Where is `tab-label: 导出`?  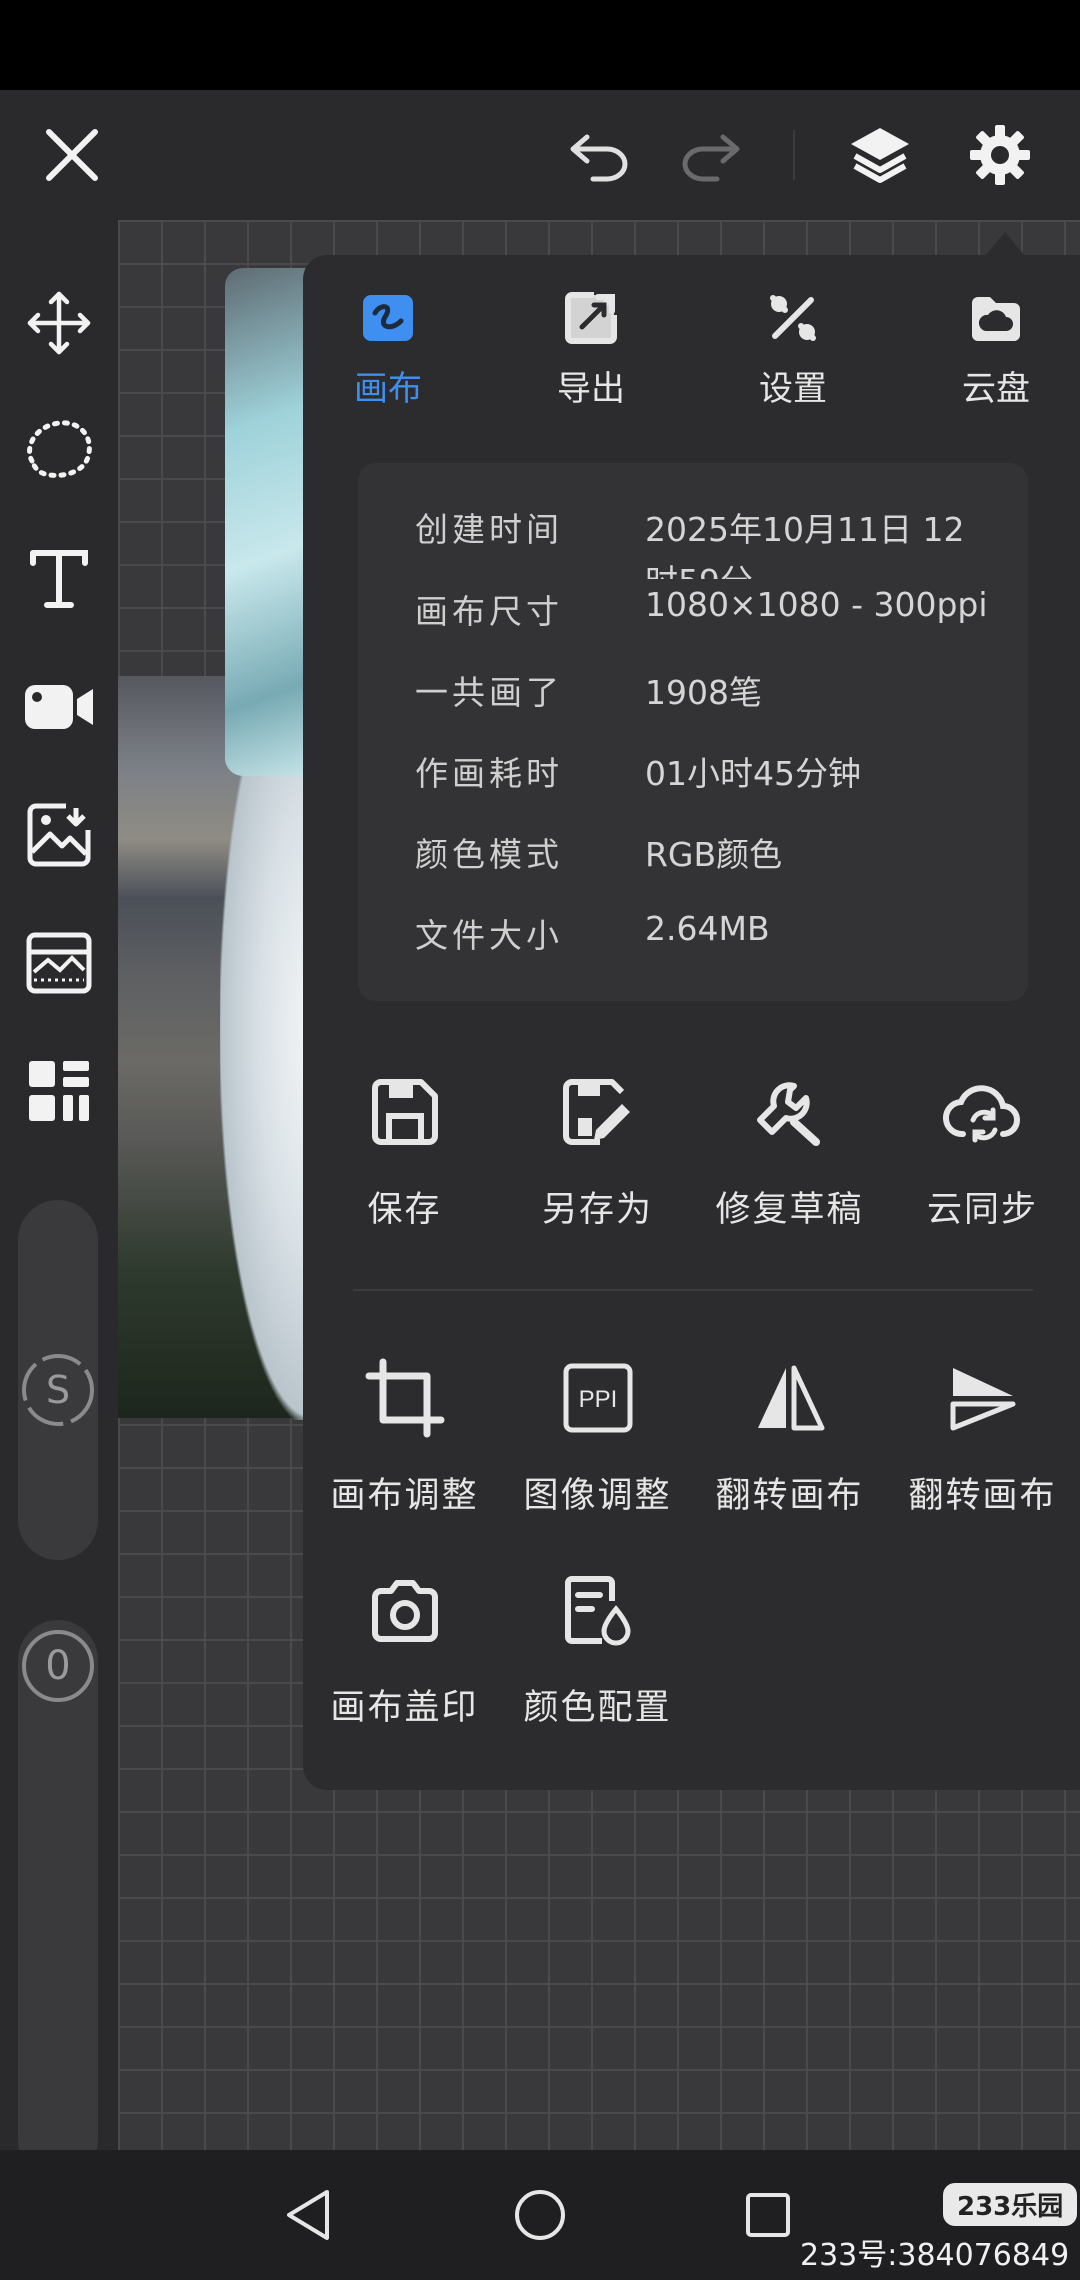 tab-label: 导出 is located at coordinates (591, 389).